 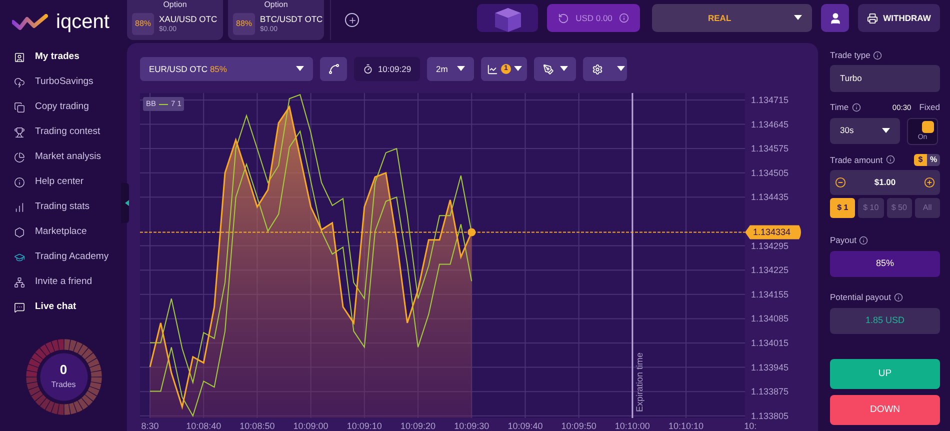 I want to click on amount-field: $1.00, so click(x=885, y=183).